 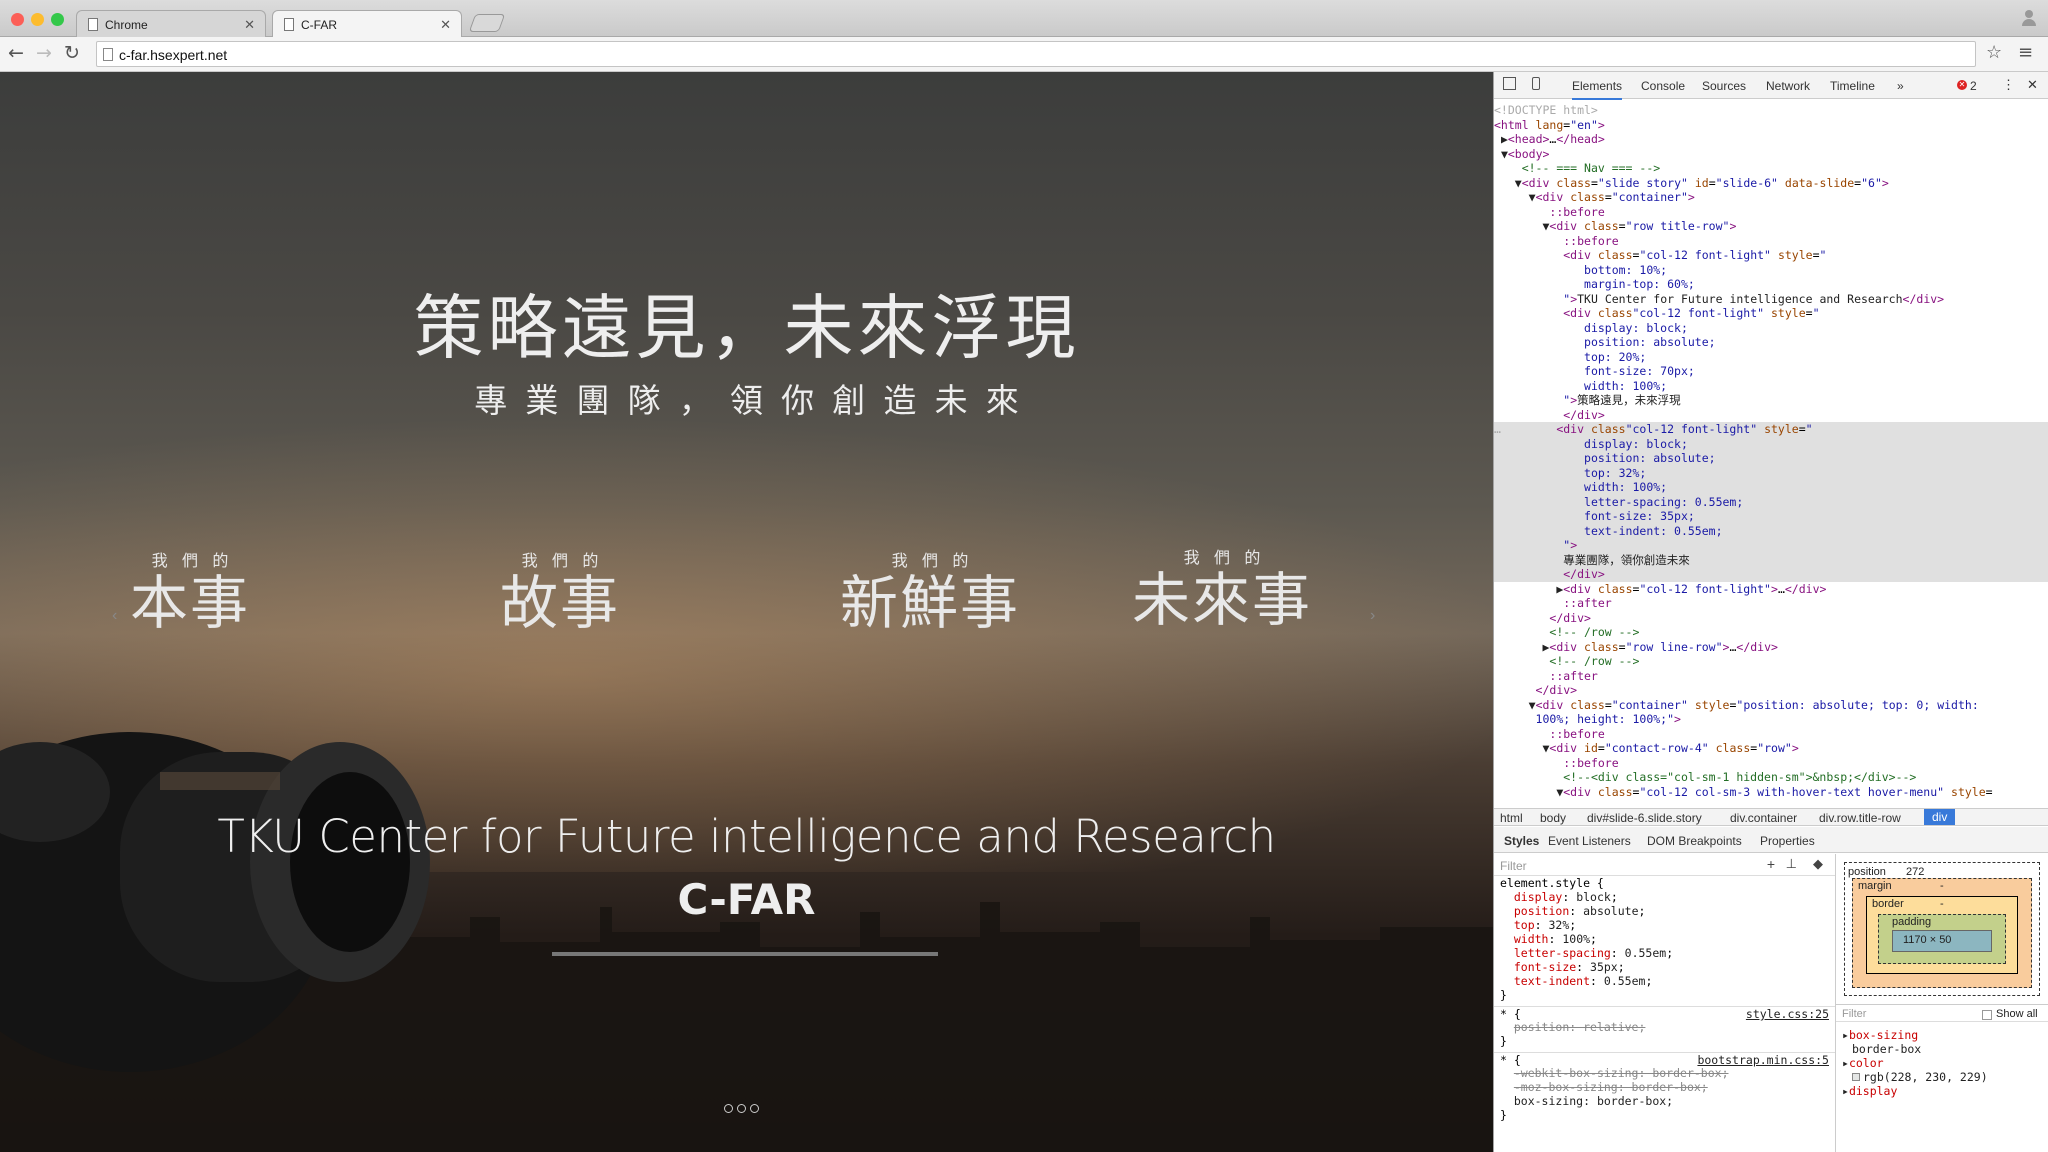 What do you see at coordinates (1860, 818) in the screenshot?
I see `breadcrumb-item: div.row.title-row` at bounding box center [1860, 818].